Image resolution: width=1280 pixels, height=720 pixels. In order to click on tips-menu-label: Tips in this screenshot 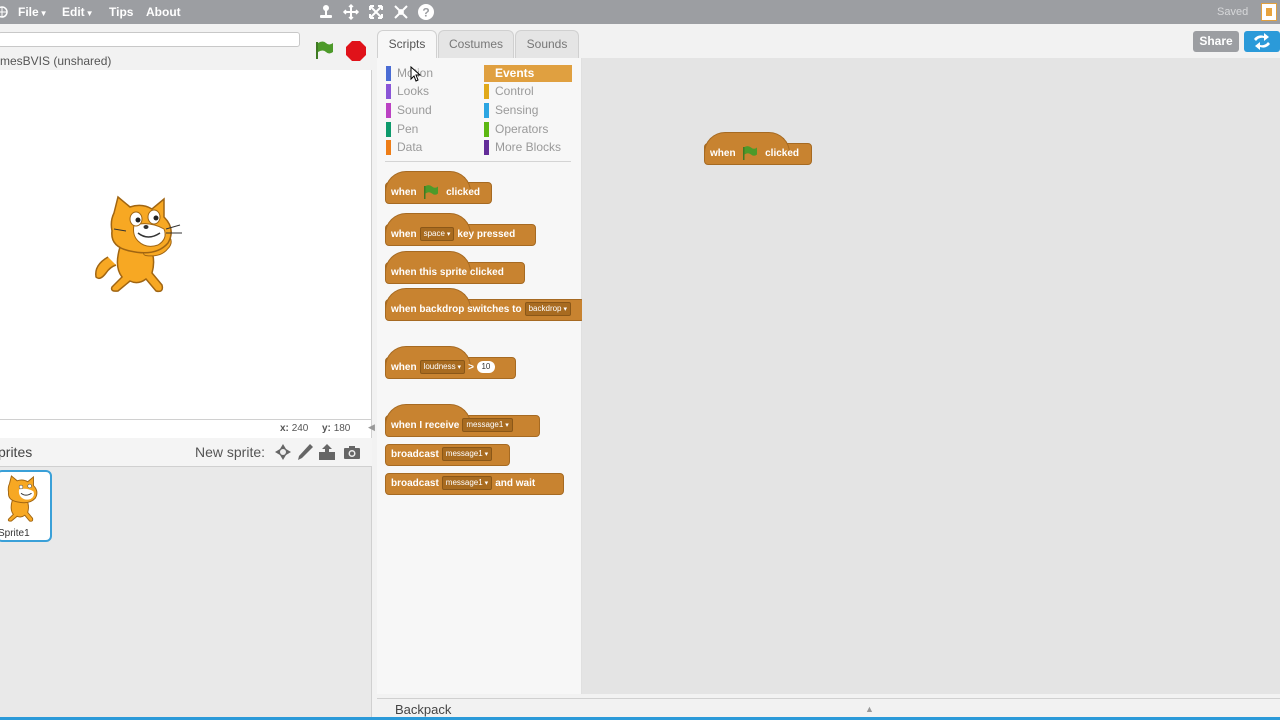, I will do `click(121, 12)`.